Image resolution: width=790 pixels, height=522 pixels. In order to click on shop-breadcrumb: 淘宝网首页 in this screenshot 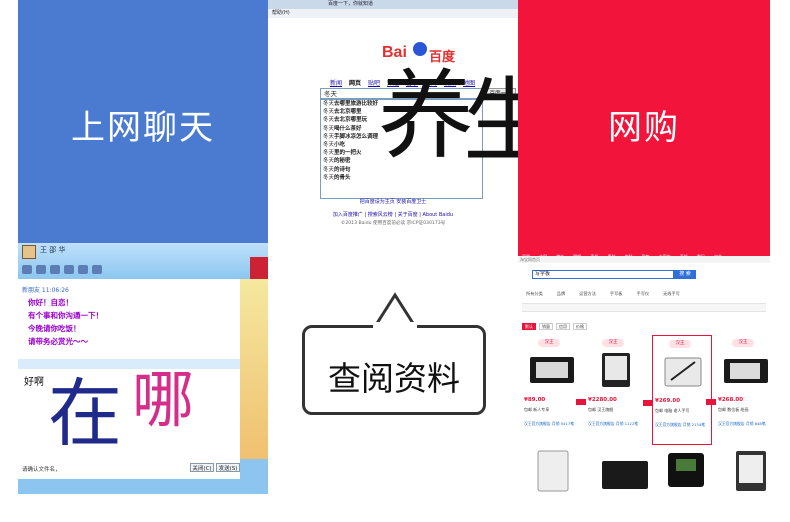, I will do `click(644, 259)`.